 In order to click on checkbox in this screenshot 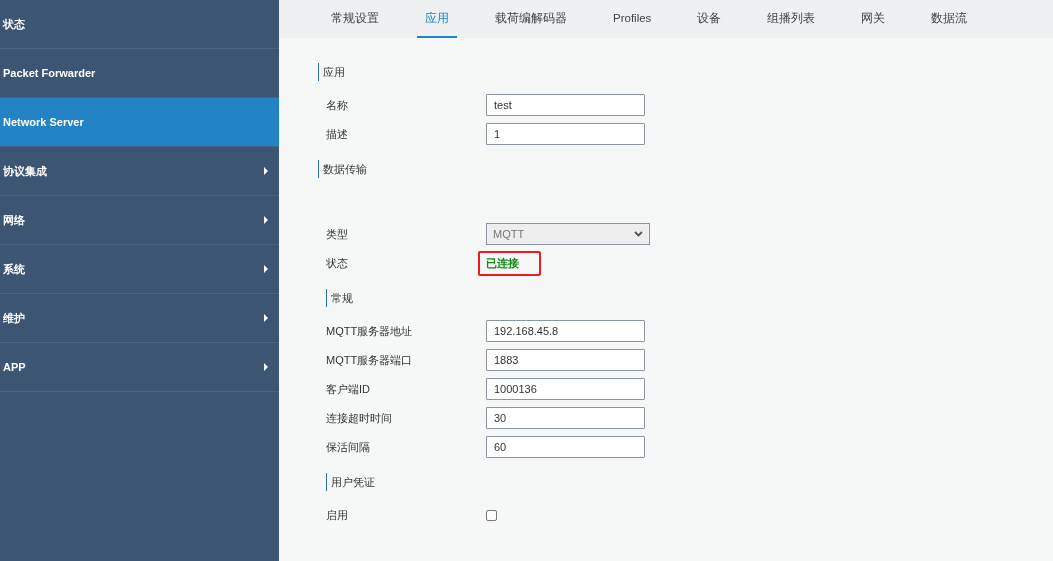, I will do `click(491, 515)`.